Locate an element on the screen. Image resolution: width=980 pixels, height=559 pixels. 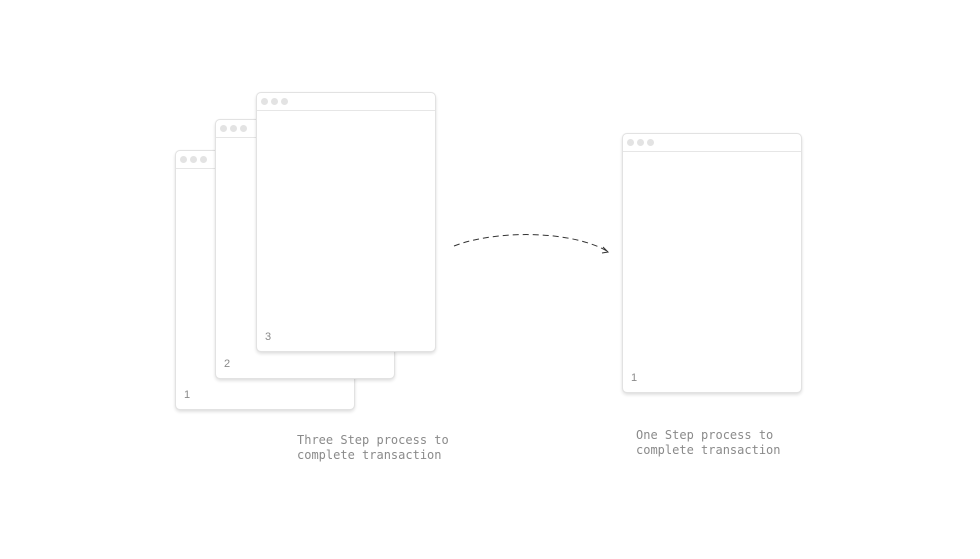
window-step-3: 3 is located at coordinates (346, 222).